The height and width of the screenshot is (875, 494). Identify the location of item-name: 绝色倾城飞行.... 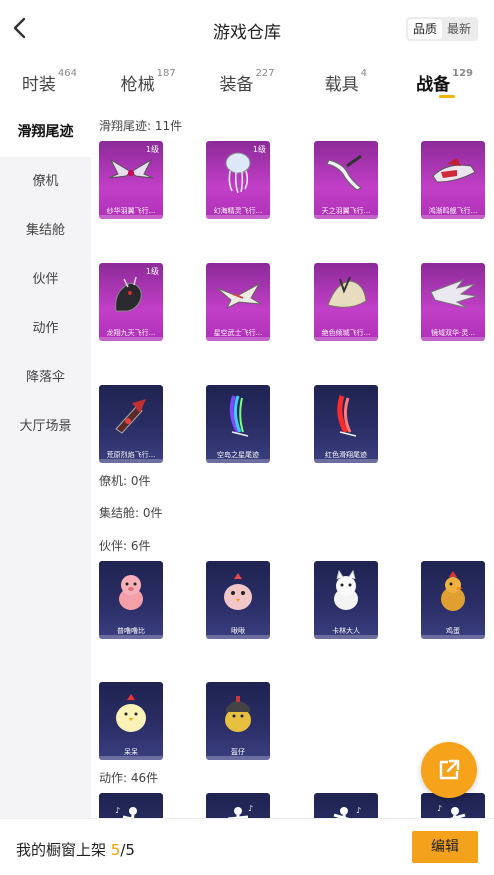
(346, 333).